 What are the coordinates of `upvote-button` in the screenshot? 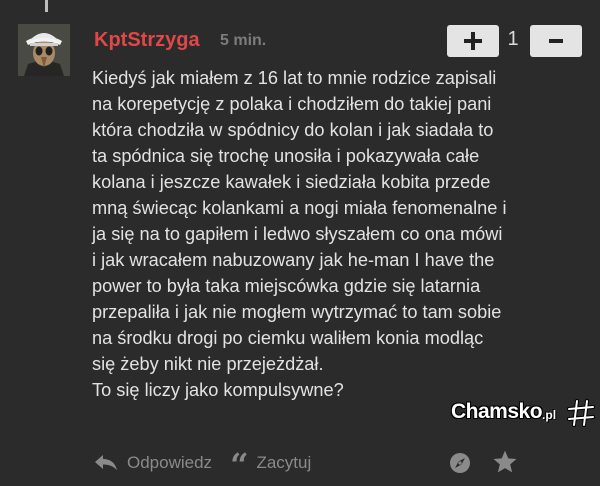 It's located at (473, 41).